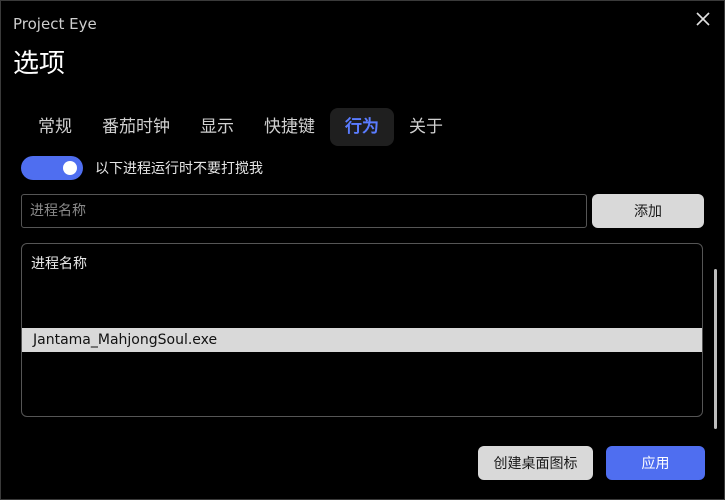 The image size is (725, 500). I want to click on dnd-toggle-row: 以下进程运行时不要打搅我, so click(142, 168).